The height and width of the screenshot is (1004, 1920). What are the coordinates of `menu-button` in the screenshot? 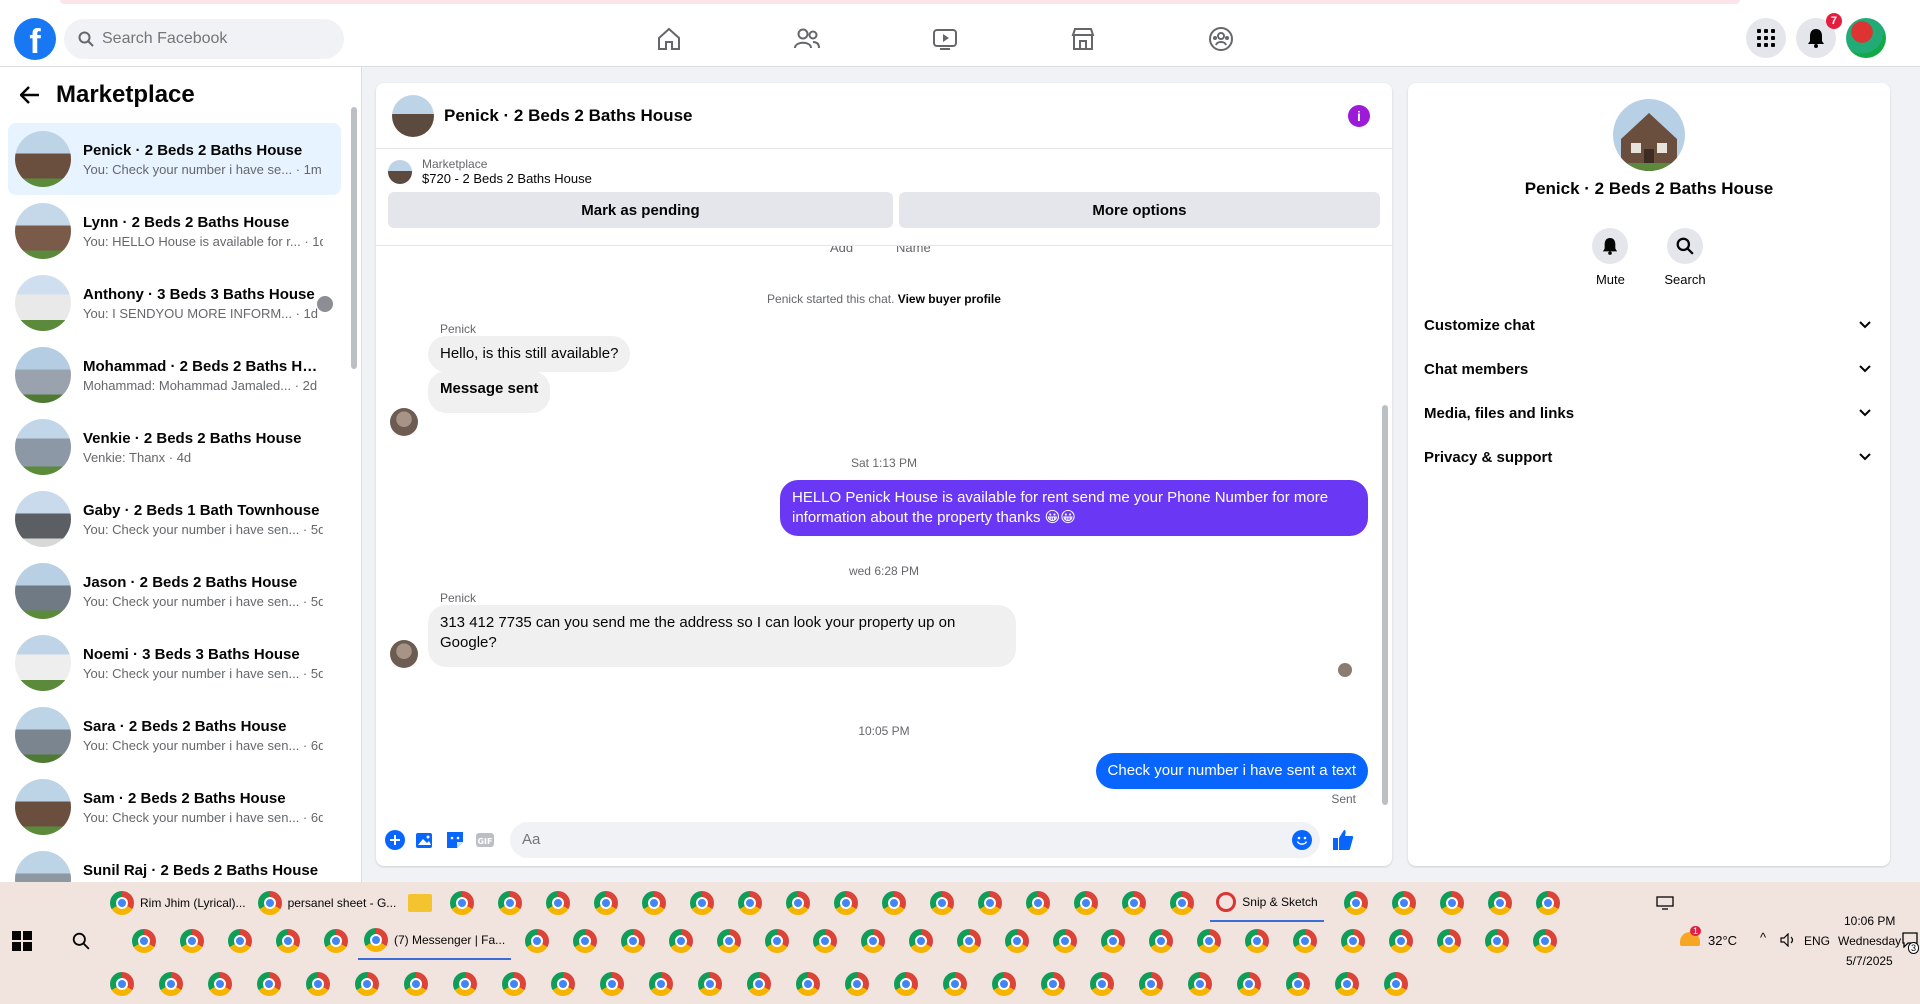 It's located at (1766, 38).